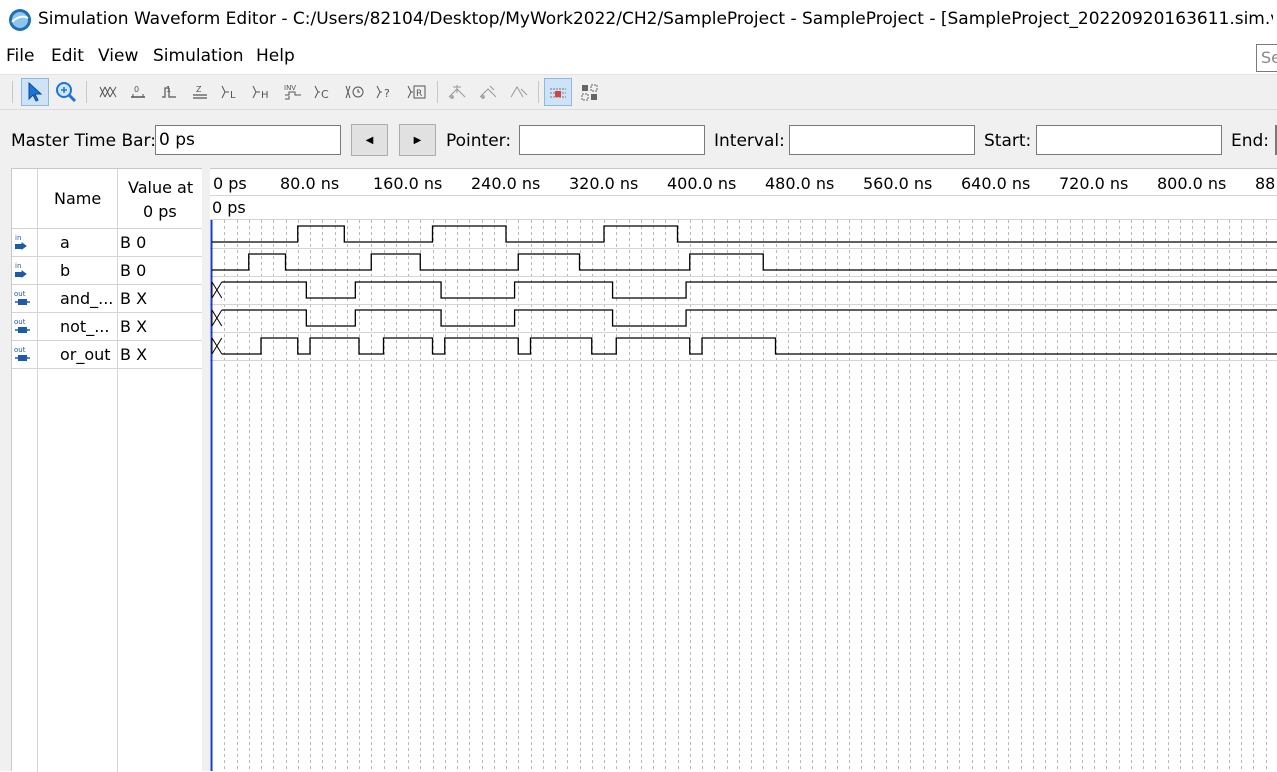 The image size is (1277, 772). Describe the element at coordinates (743, 208) in the screenshot. I see `cursor-ruler: 0 ps` at that location.